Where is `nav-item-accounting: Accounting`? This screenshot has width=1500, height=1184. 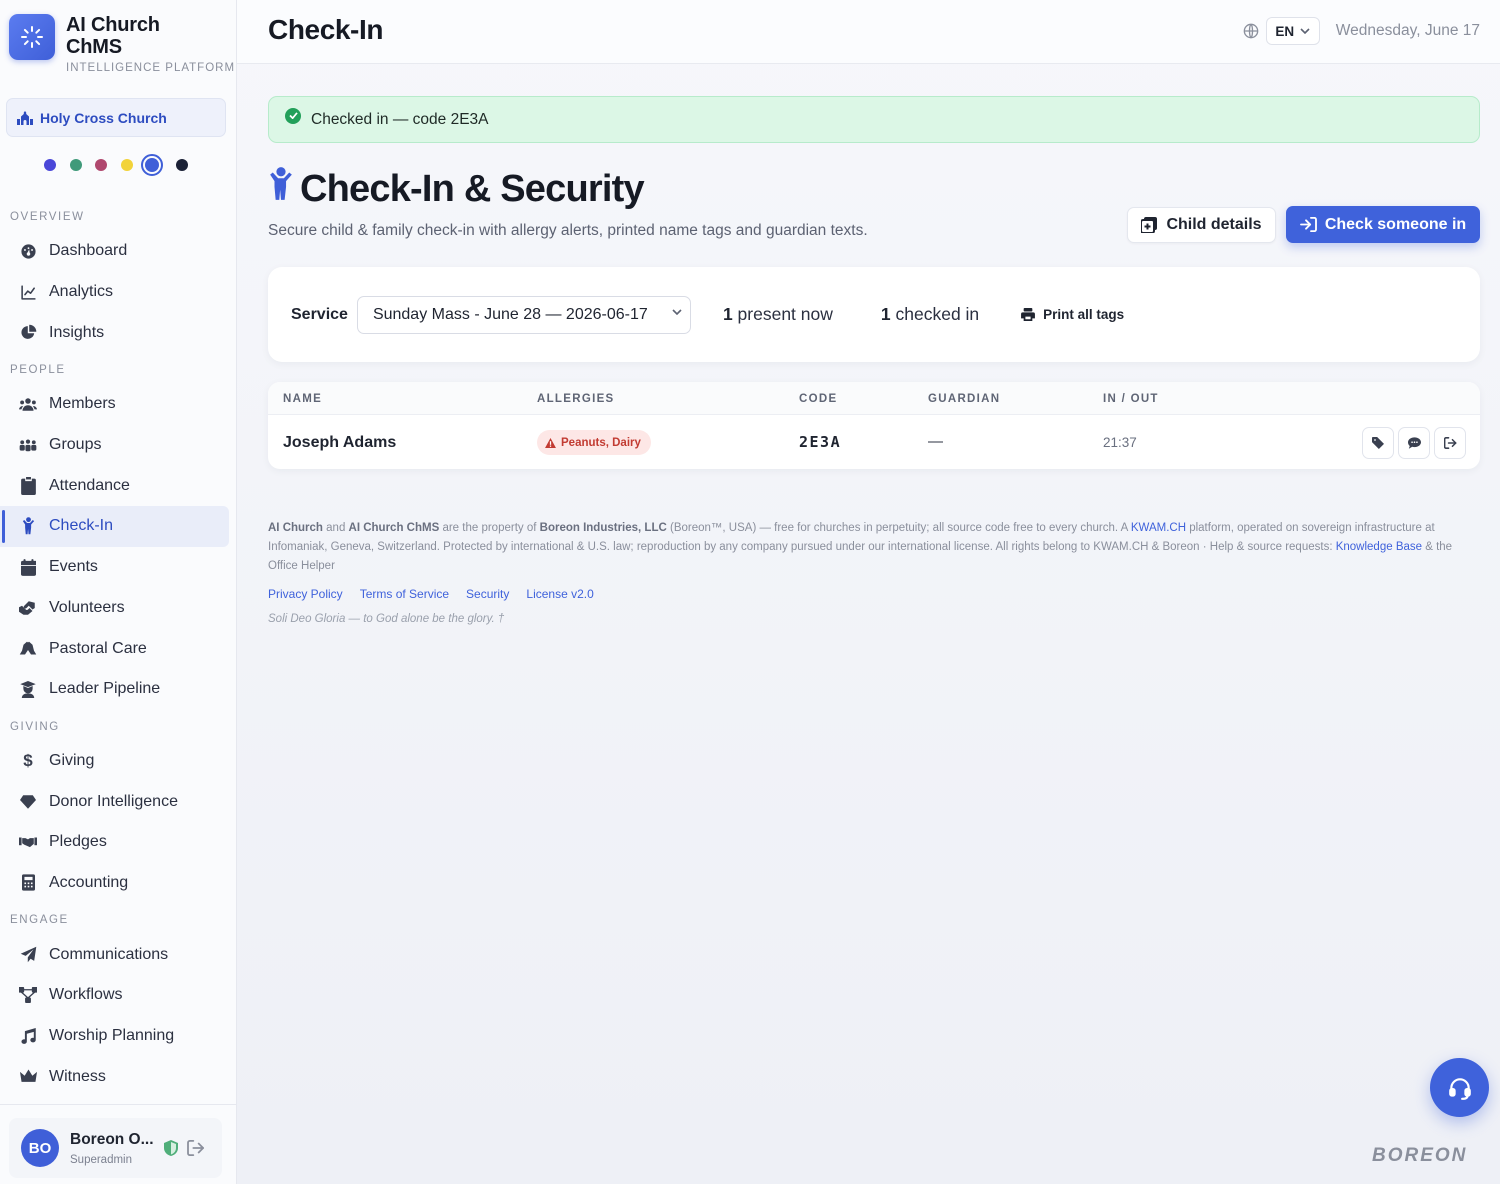
nav-item-accounting: Accounting is located at coordinates (118, 883).